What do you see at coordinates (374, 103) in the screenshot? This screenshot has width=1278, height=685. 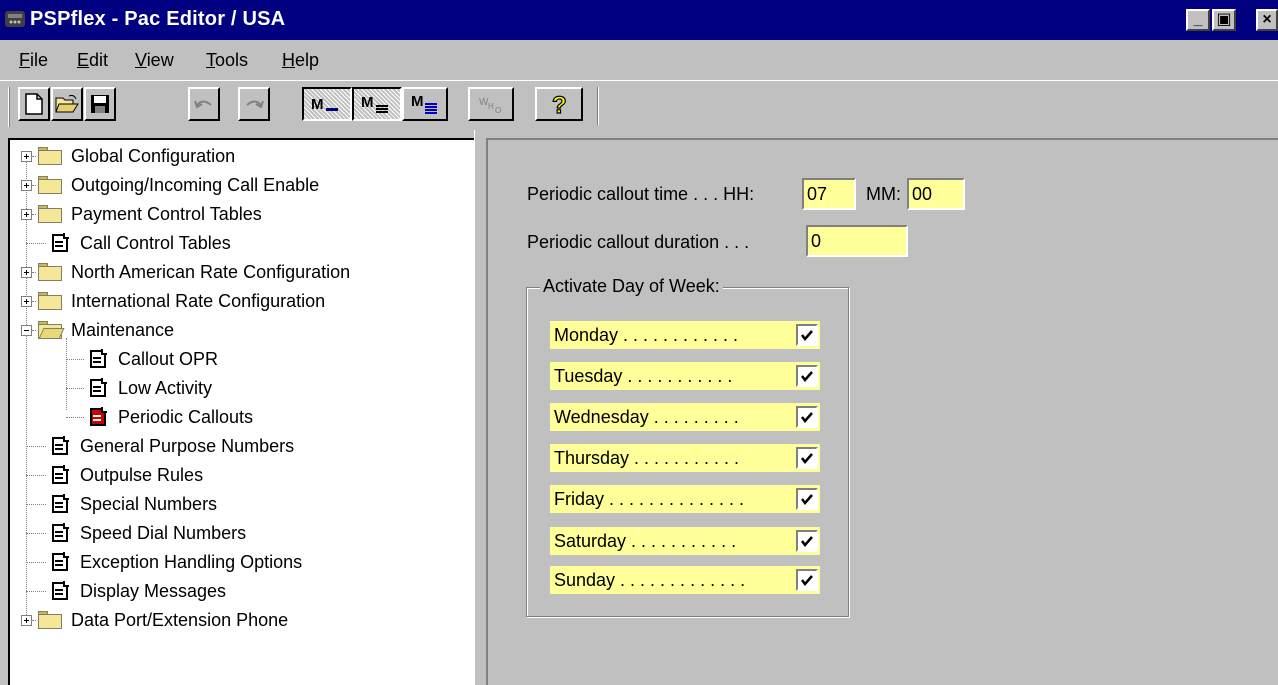 I see `view-mode-2-icon: M` at bounding box center [374, 103].